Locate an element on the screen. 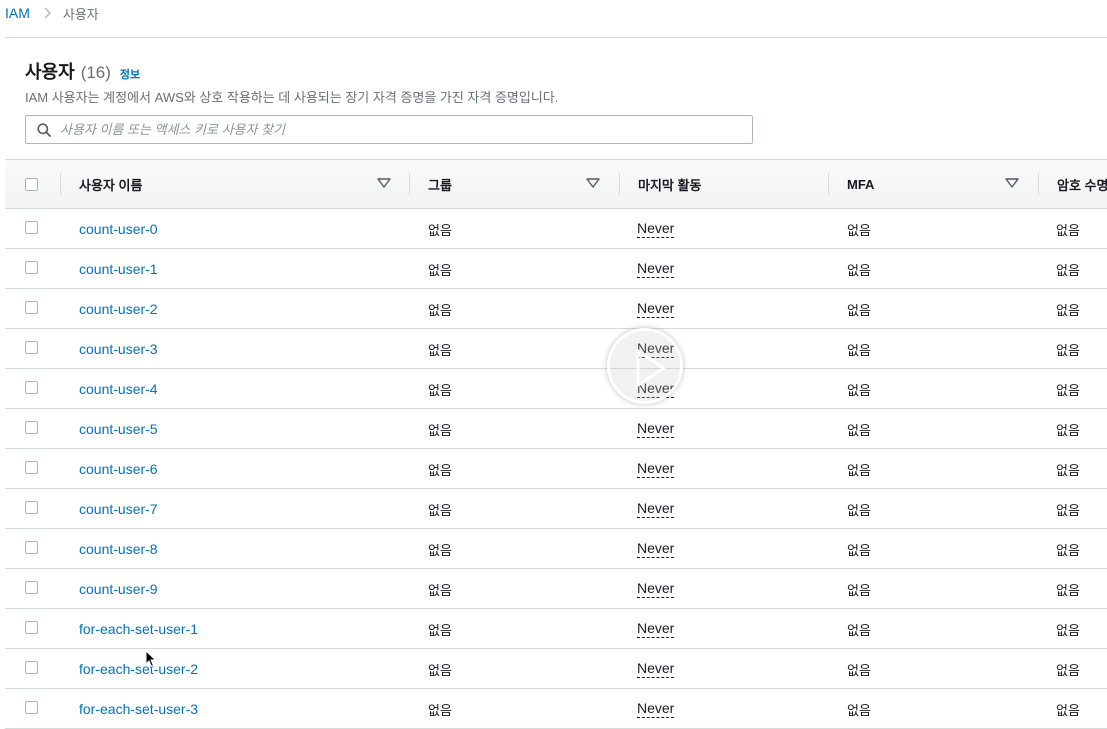  table-row: count-user-1 없음 Never 없음 없음 is located at coordinates (556, 269).